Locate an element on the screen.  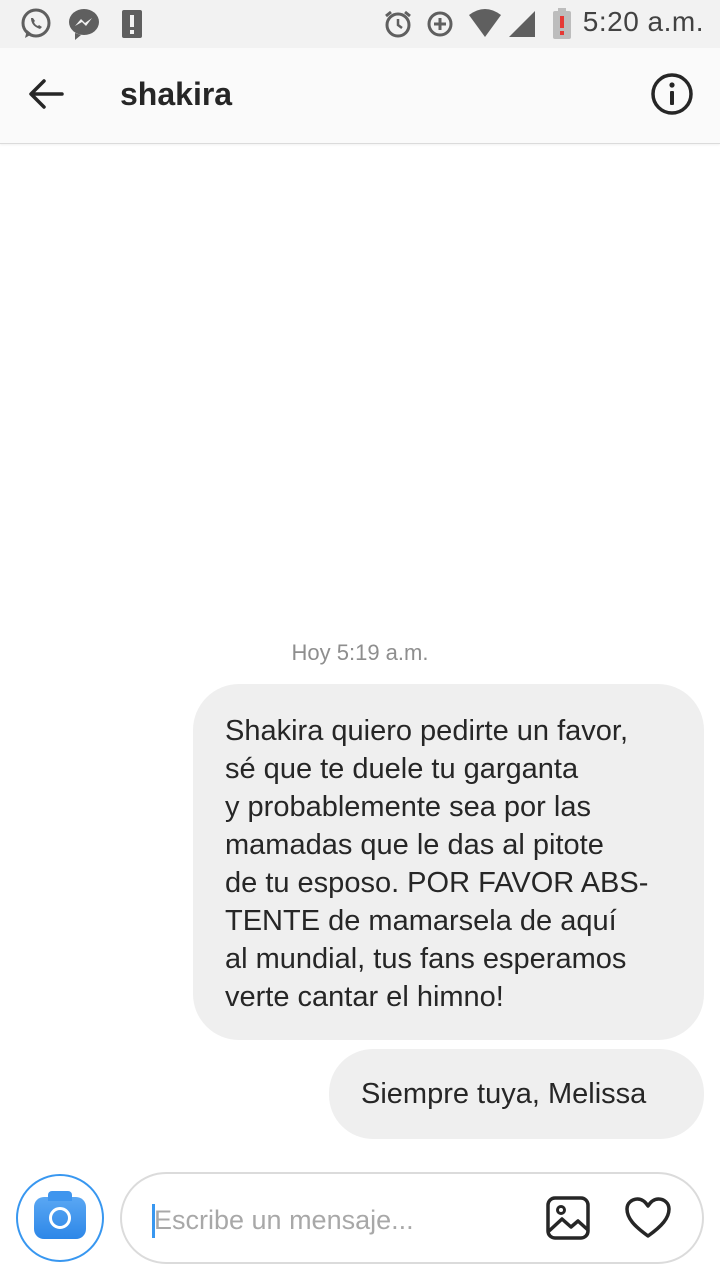
gallery-button is located at coordinates (568, 1220).